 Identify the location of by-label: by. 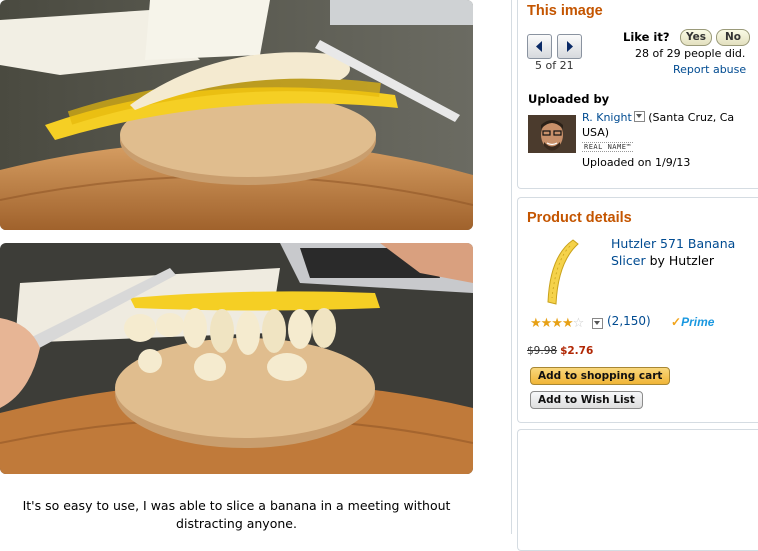
(657, 260).